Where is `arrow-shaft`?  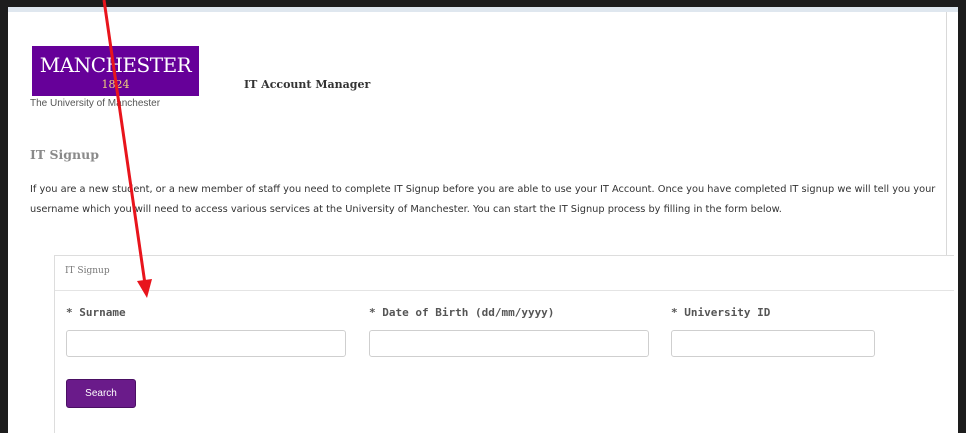 arrow-shaft is located at coordinates (124, 142).